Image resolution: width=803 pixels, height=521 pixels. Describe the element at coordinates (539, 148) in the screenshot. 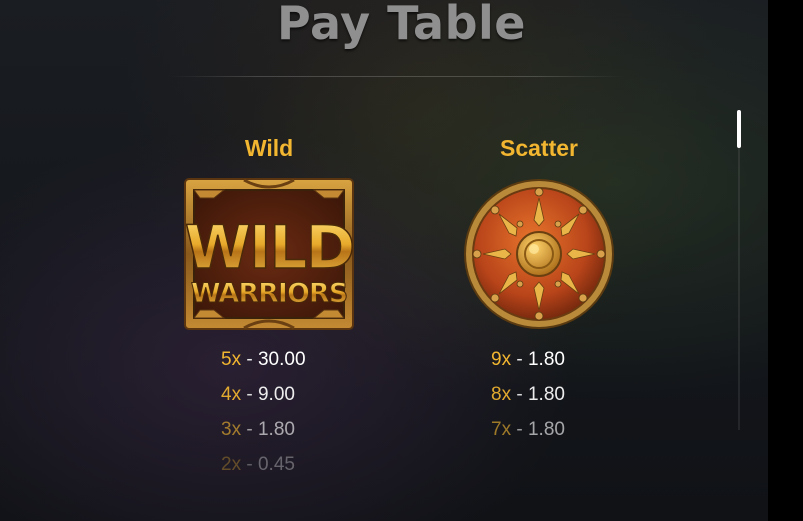

I see `symbol-name: Scatter` at that location.